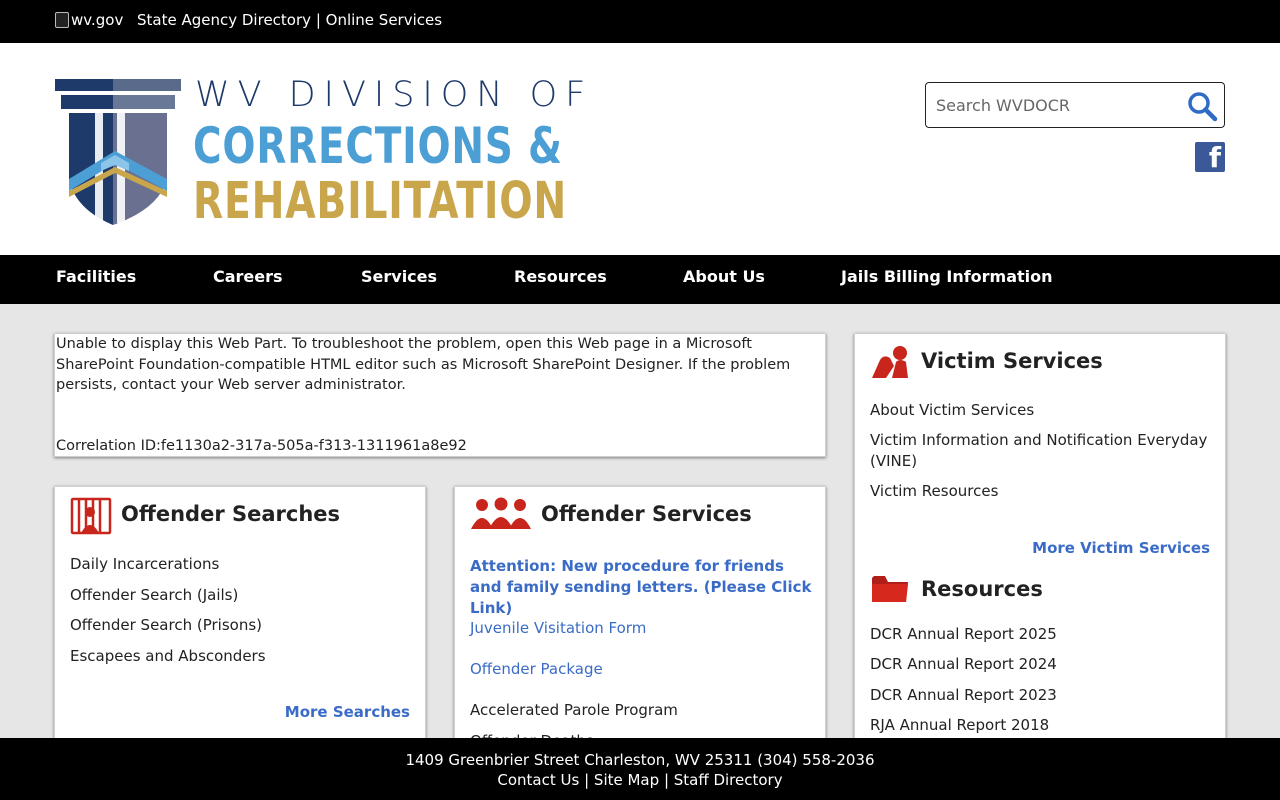  Describe the element at coordinates (536, 669) in the screenshot. I see `link-offender-package: Offender Package` at that location.